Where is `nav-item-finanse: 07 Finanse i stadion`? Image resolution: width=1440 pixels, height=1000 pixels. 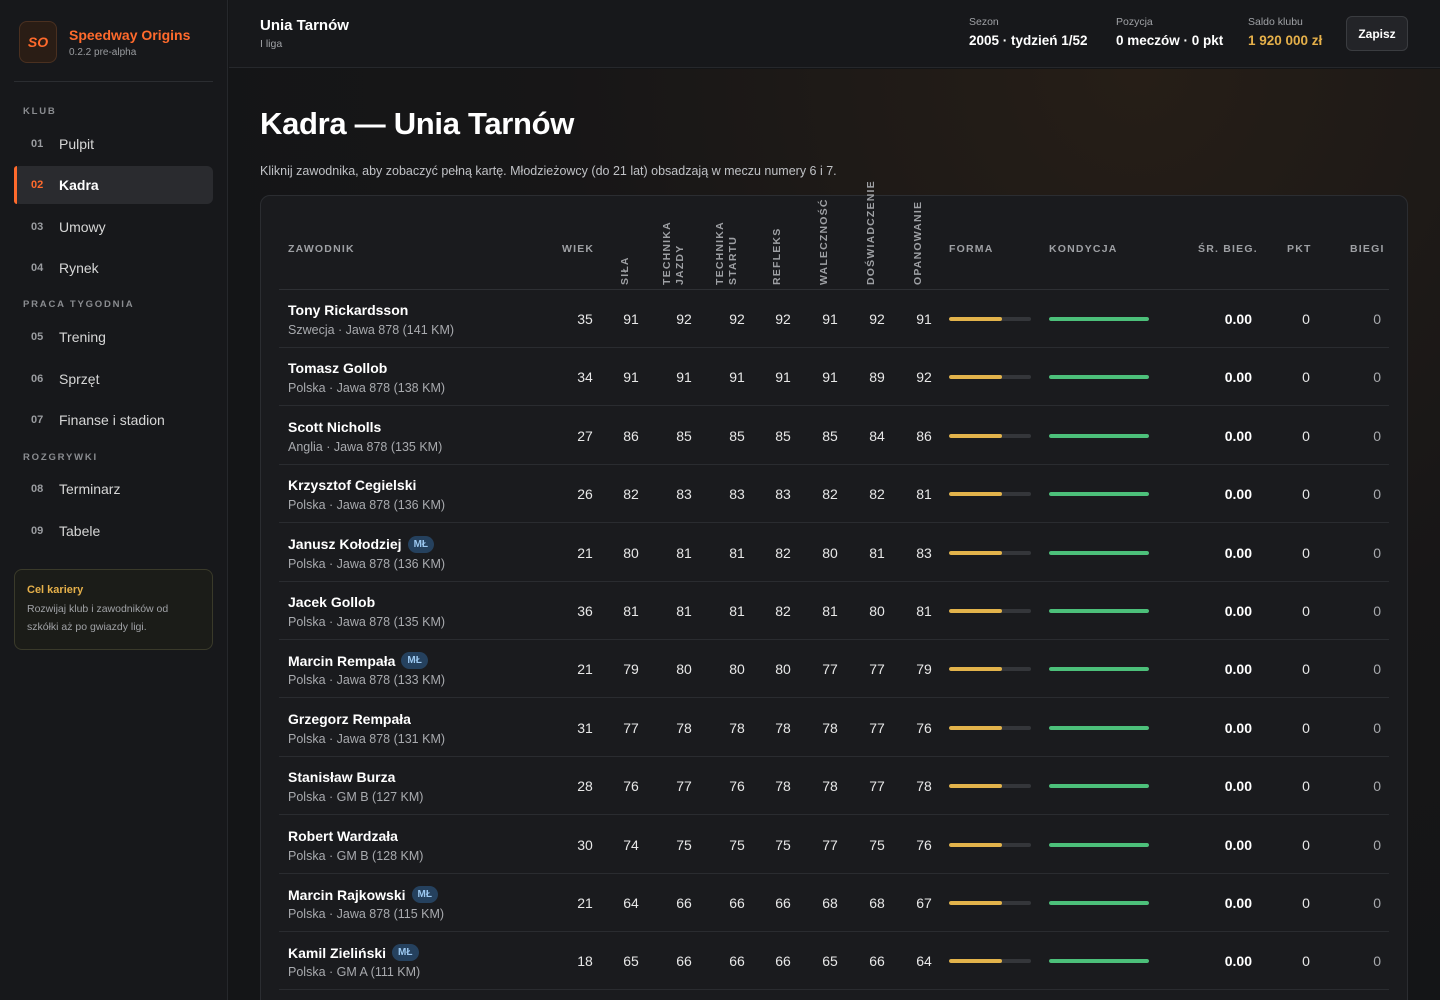 nav-item-finanse: 07 Finanse i stadion is located at coordinates (113, 420).